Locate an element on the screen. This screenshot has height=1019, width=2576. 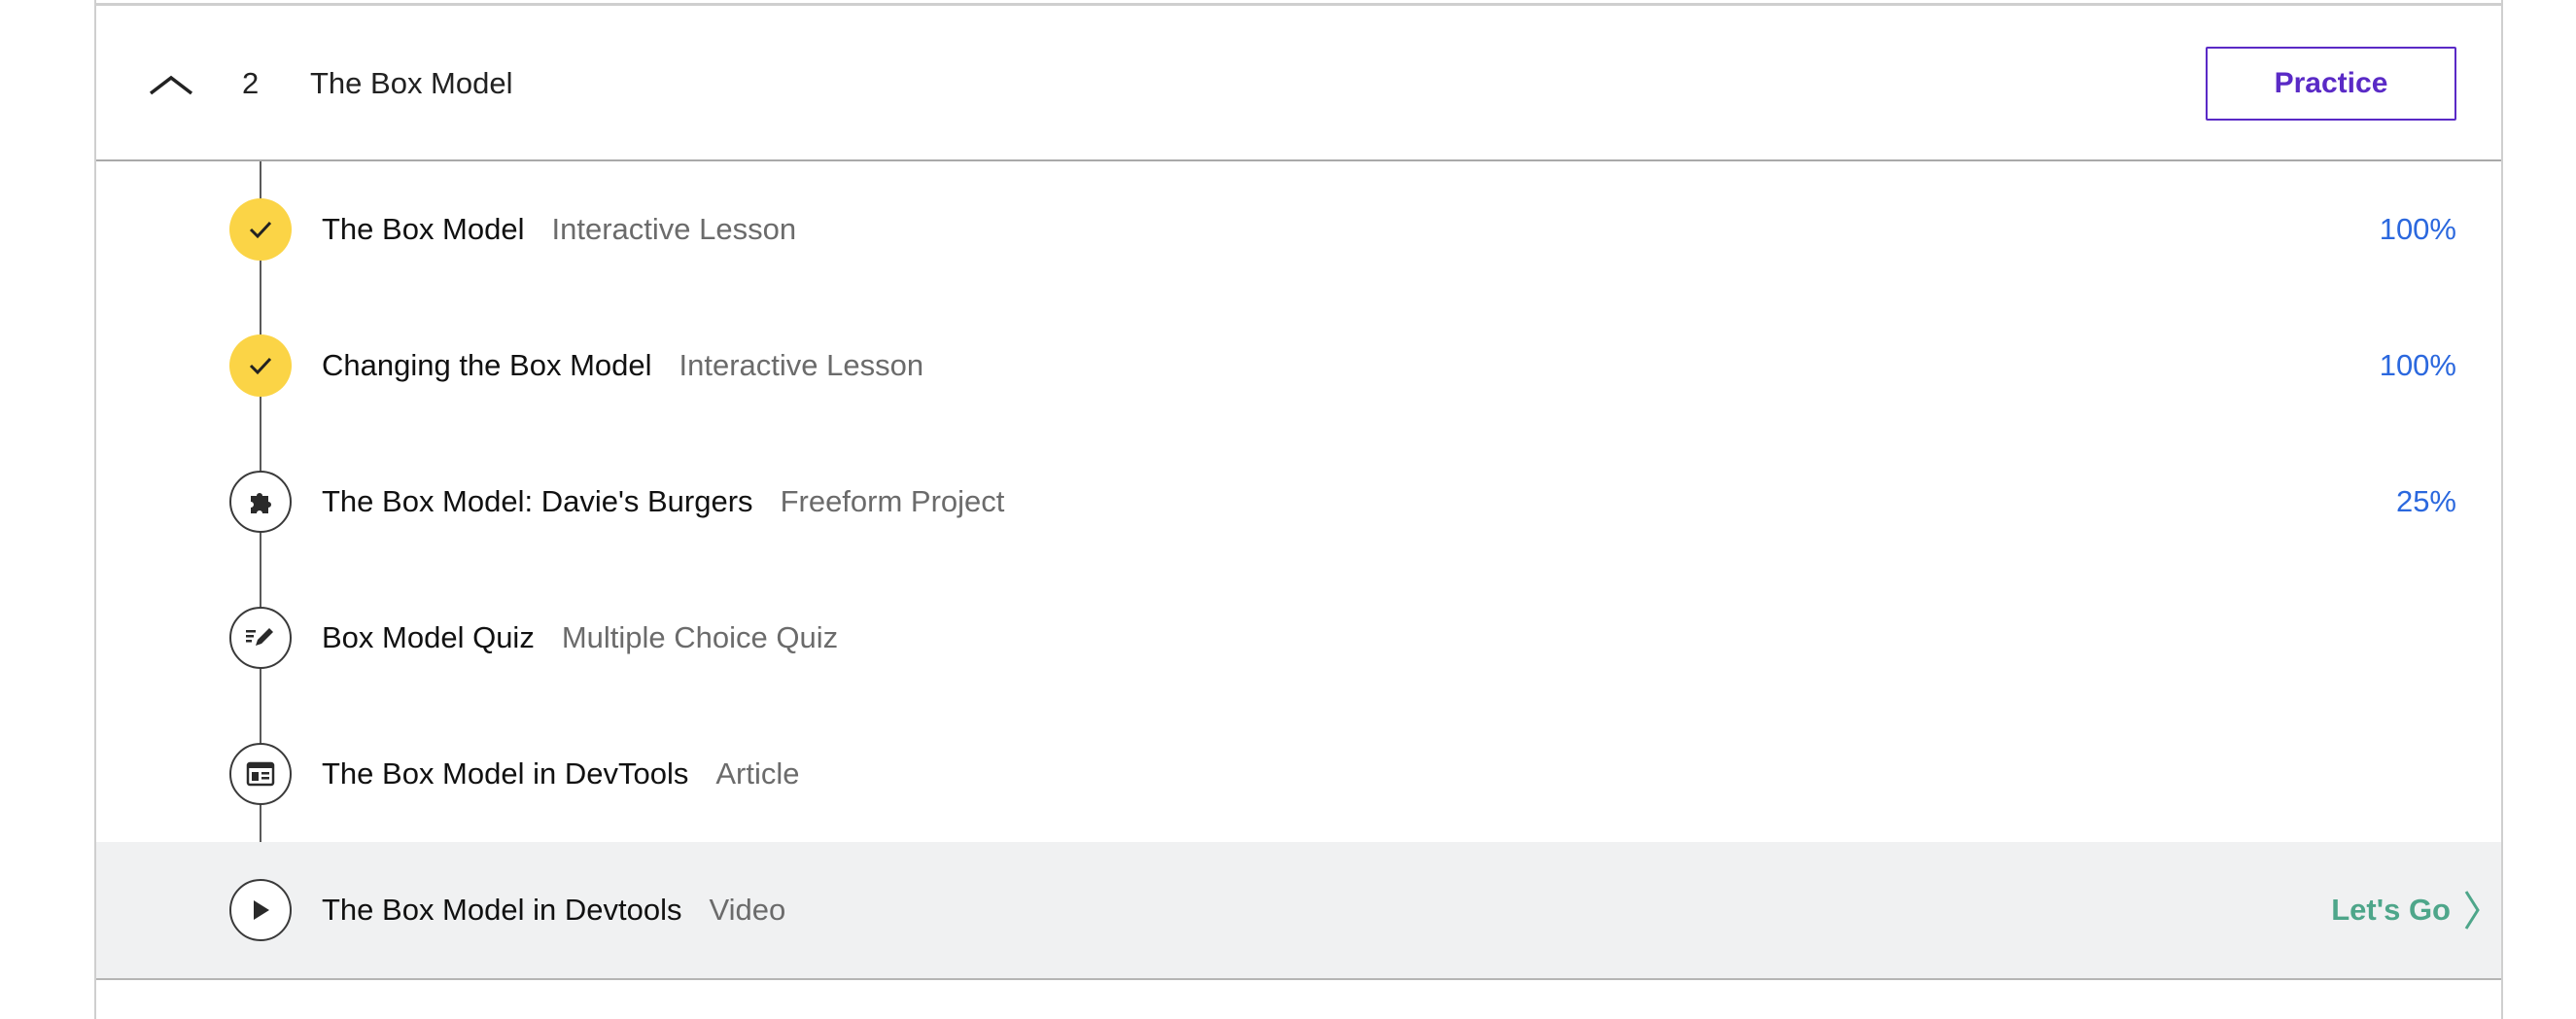
chevron-right-icon is located at coordinates (2472, 910).